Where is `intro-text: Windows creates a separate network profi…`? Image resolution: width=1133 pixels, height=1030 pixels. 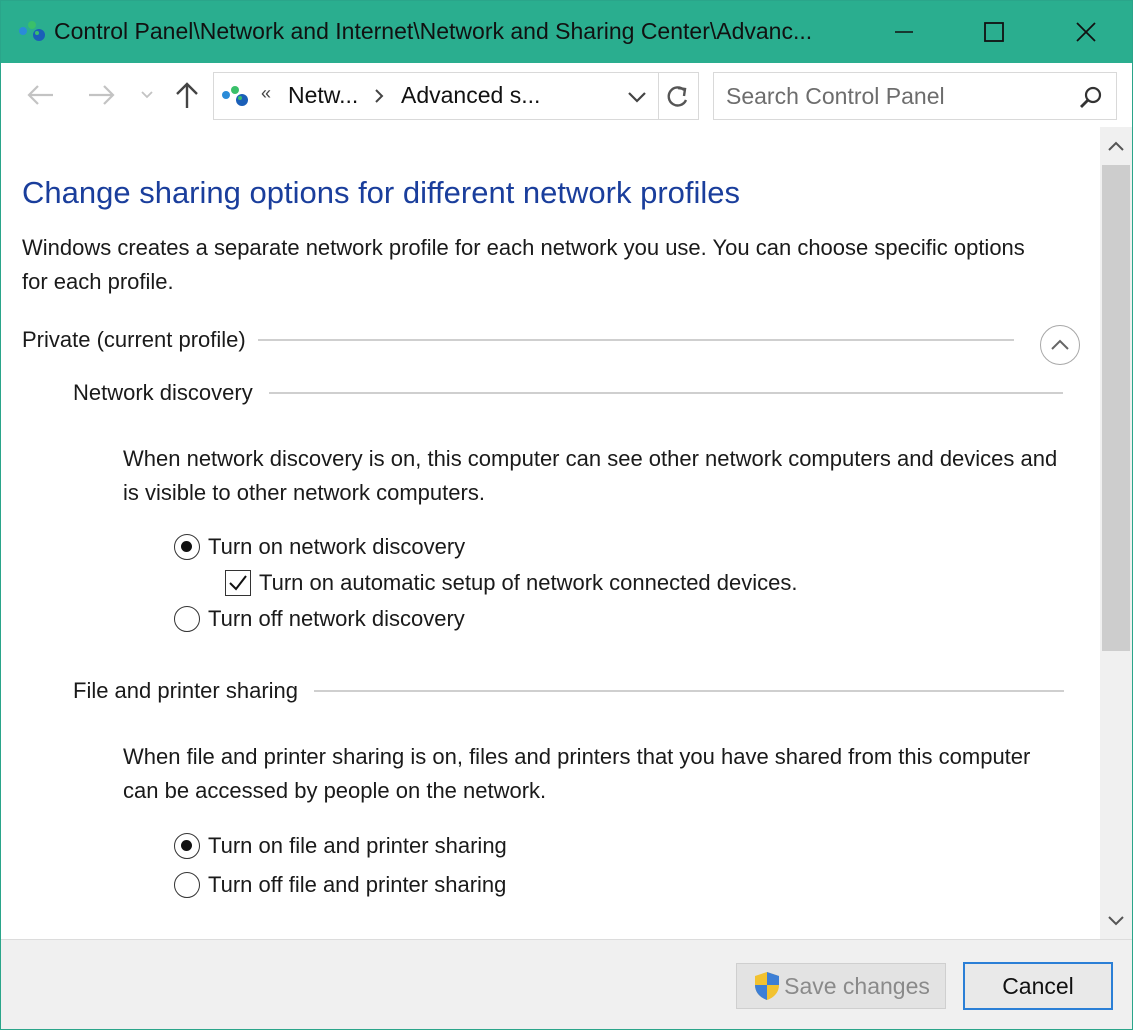
intro-text: Windows creates a separate network profi… is located at coordinates (523, 264).